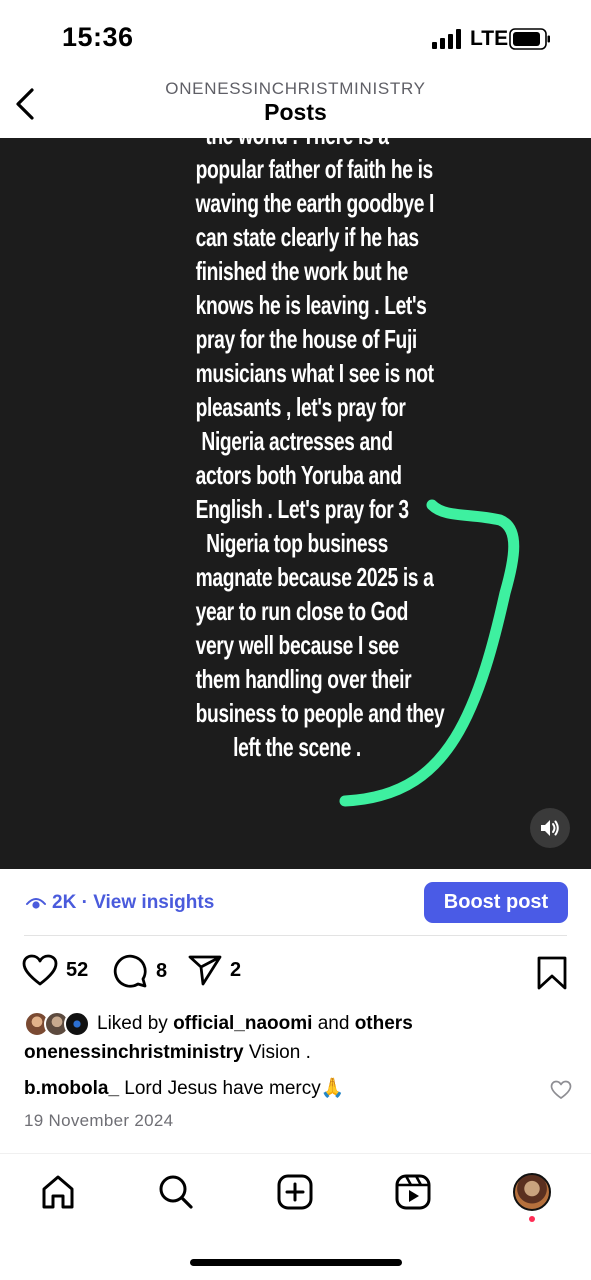  I want to click on boost-post-button: Boost post, so click(496, 902).